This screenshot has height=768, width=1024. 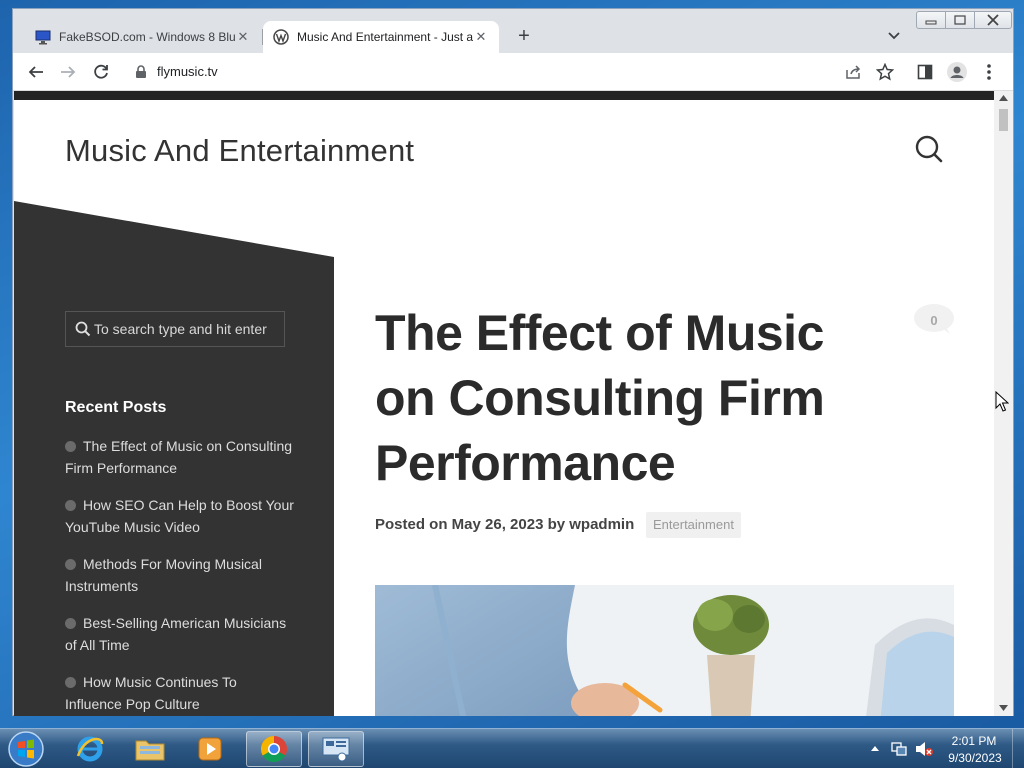 What do you see at coordinates (925, 72) in the screenshot?
I see `side-panel-icon` at bounding box center [925, 72].